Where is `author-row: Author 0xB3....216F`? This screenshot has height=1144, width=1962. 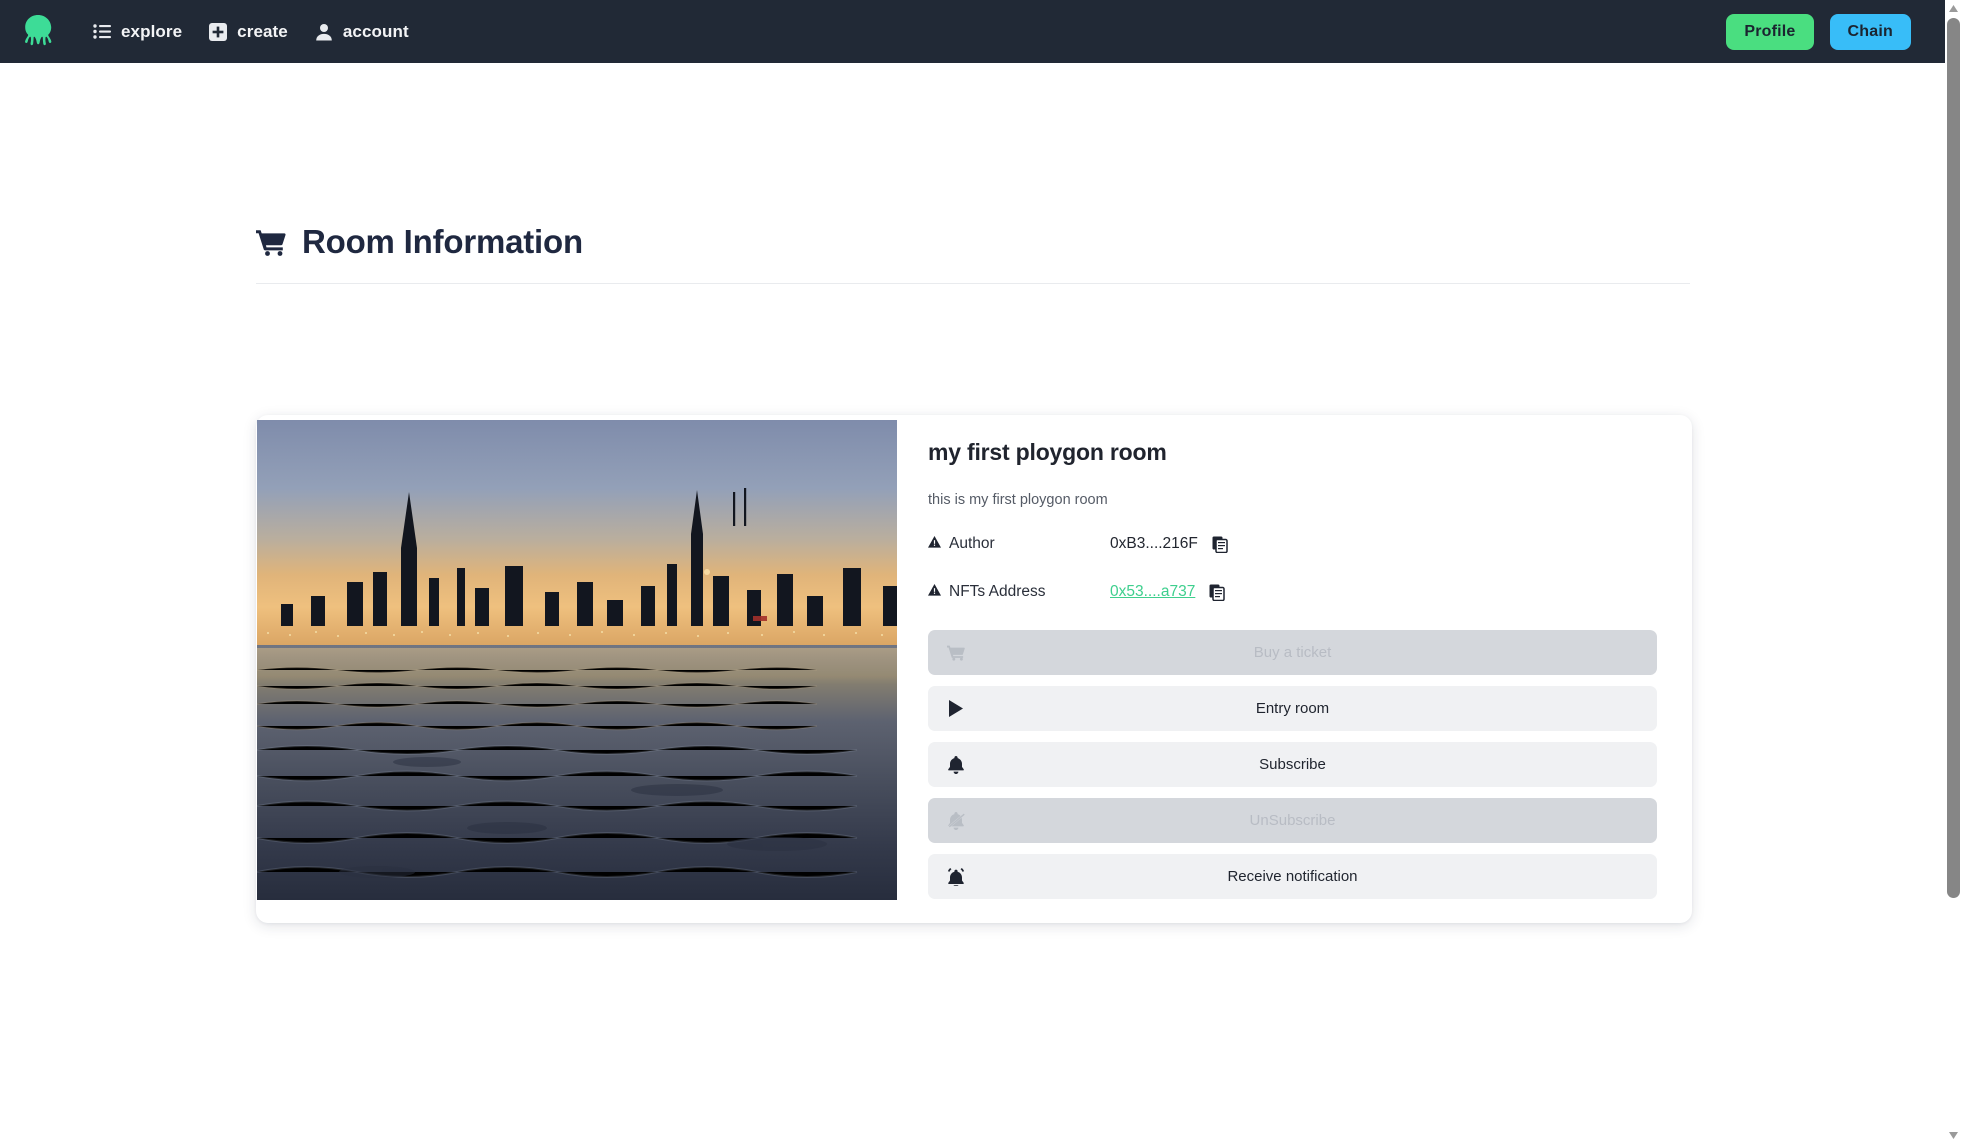
author-row: Author 0xB3....216F is located at coordinates (1295, 544).